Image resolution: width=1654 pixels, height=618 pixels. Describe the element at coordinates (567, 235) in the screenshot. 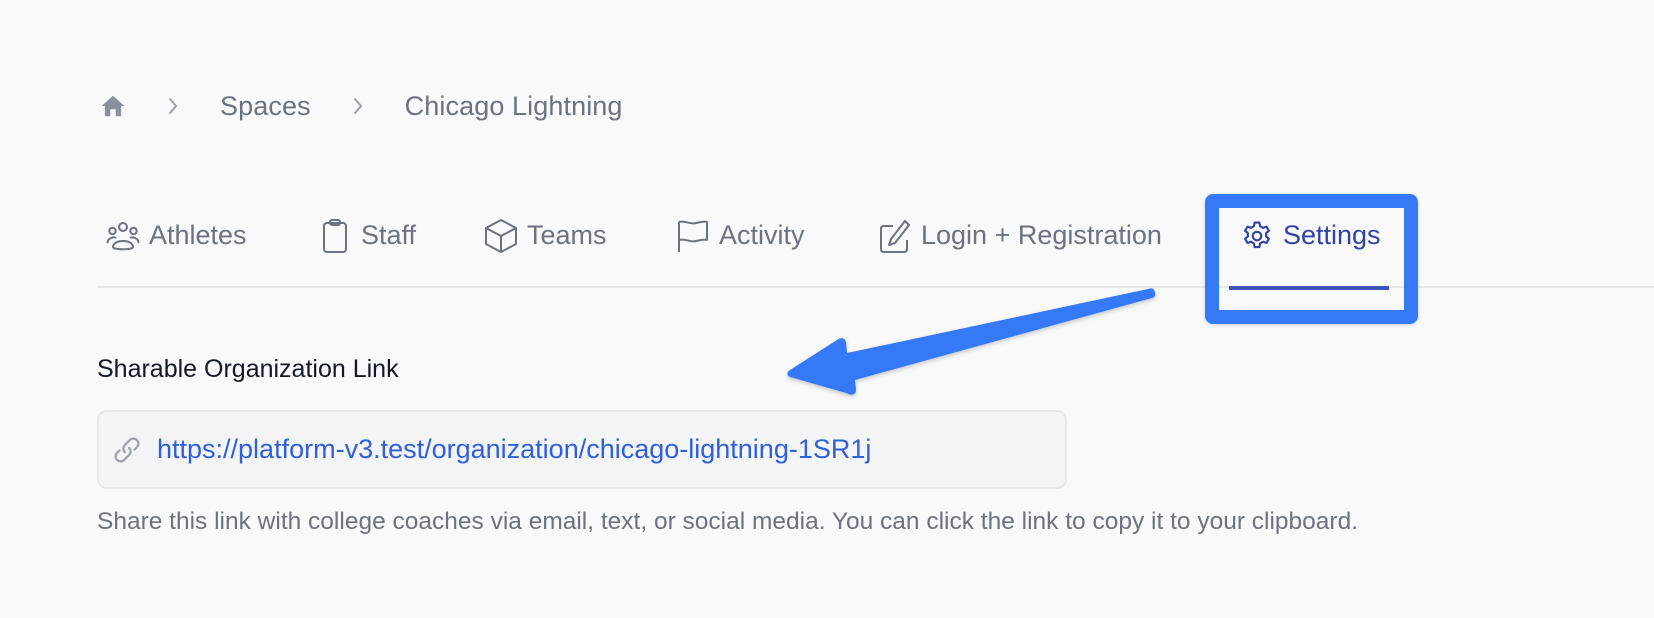

I see `tab-label: Teams` at that location.